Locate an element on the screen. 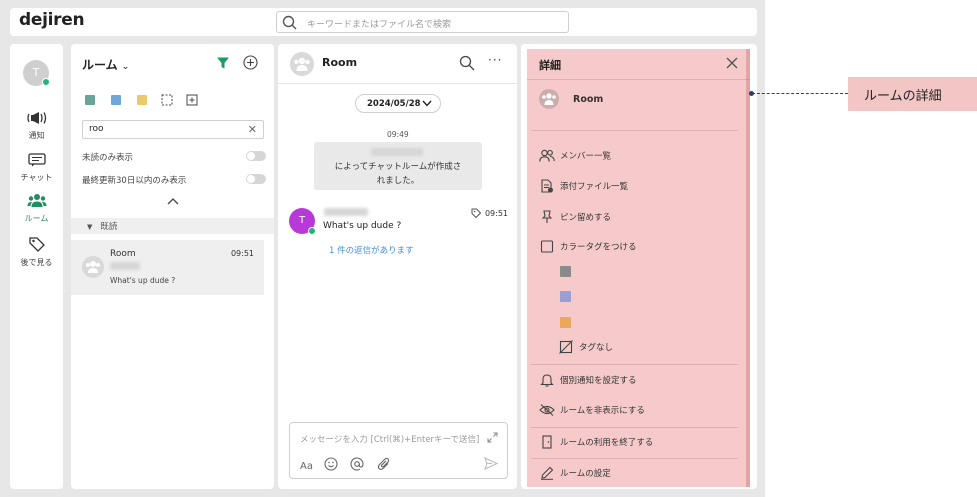 The image size is (977, 497). room-name: Room is located at coordinates (123, 254).